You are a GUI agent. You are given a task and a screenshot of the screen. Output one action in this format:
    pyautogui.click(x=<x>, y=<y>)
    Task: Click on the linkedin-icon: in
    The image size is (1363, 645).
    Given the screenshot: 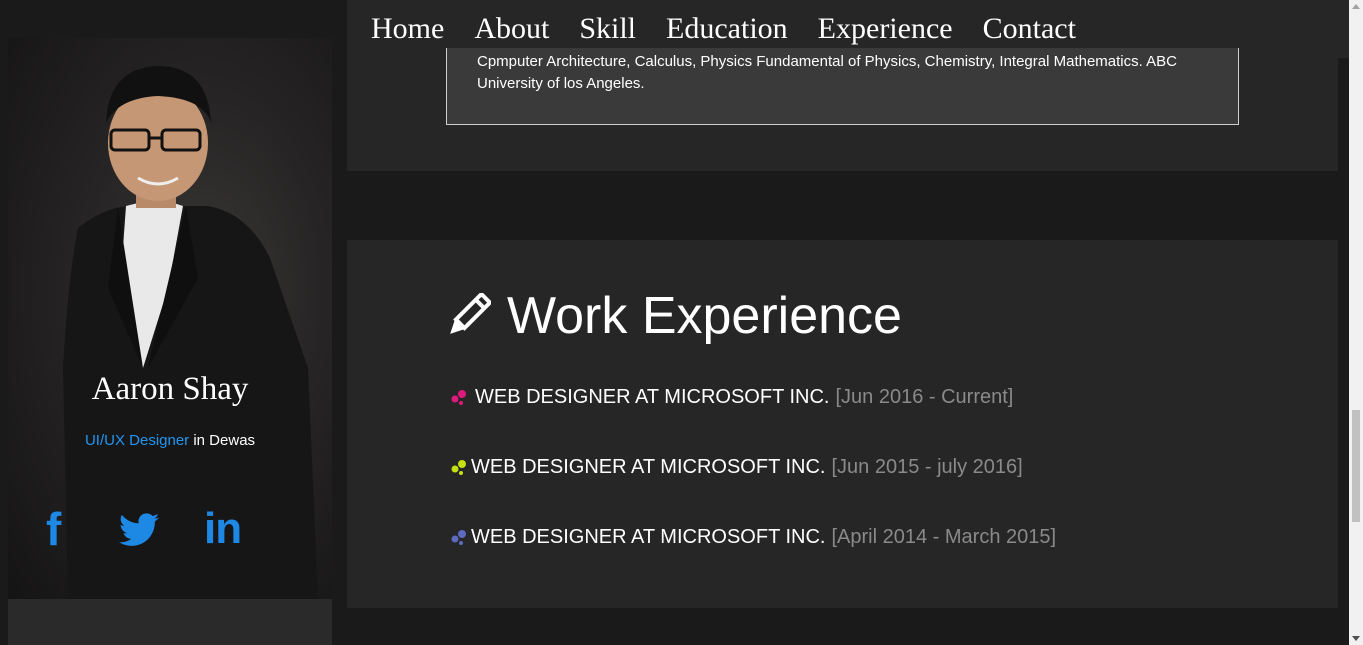 What is the action you would take?
    pyautogui.click(x=223, y=529)
    